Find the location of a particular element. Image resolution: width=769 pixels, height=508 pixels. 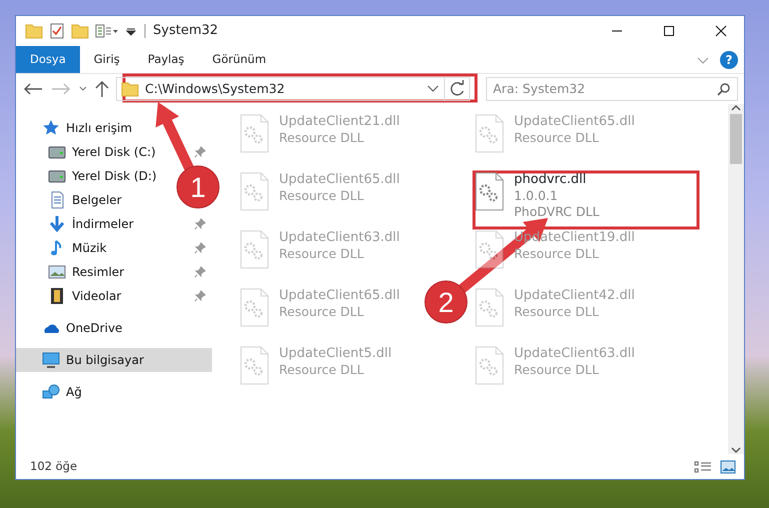

search-field: Ara: System32 is located at coordinates (612, 89).